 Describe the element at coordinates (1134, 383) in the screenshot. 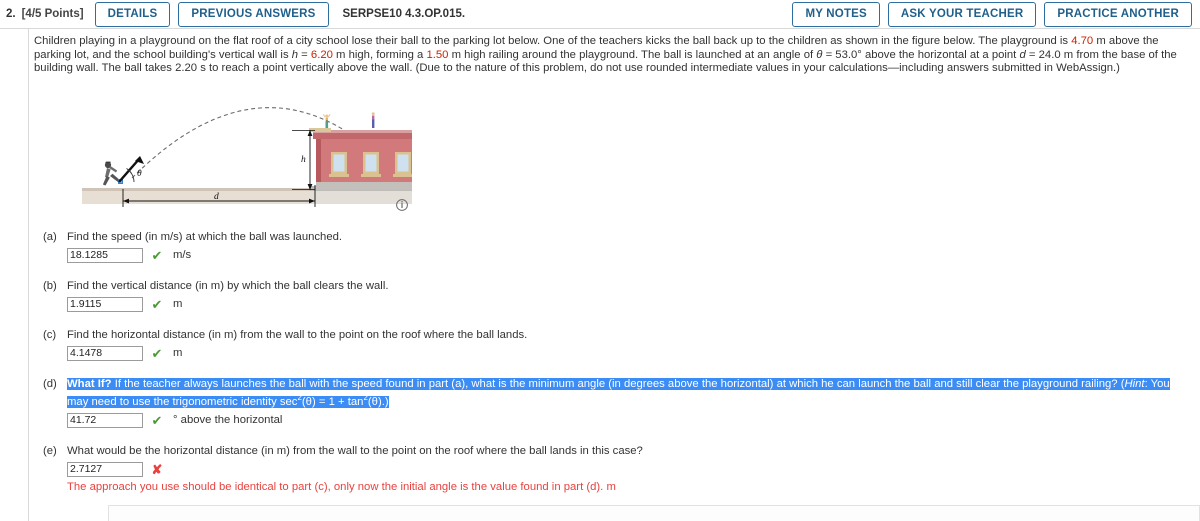

I see `part-d-hint-word: Hint` at that location.